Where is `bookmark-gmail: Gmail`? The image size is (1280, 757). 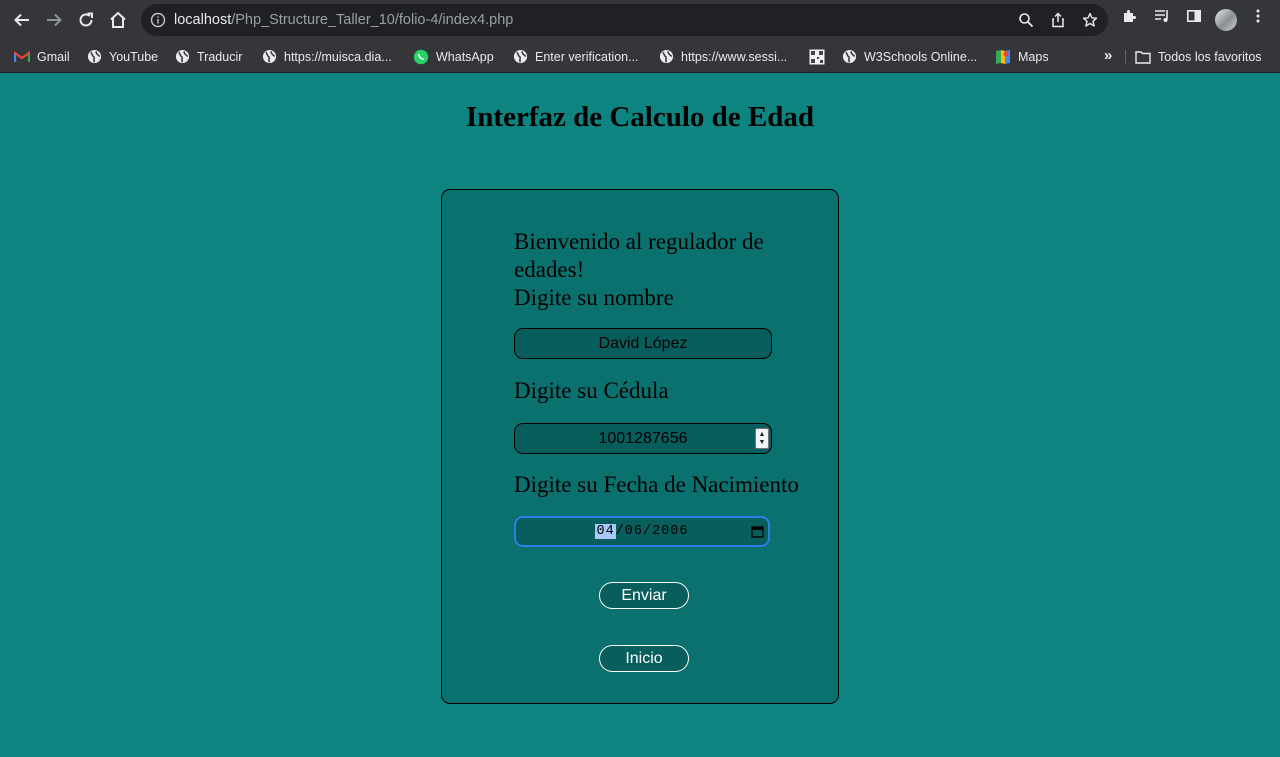 bookmark-gmail: Gmail is located at coordinates (42, 56).